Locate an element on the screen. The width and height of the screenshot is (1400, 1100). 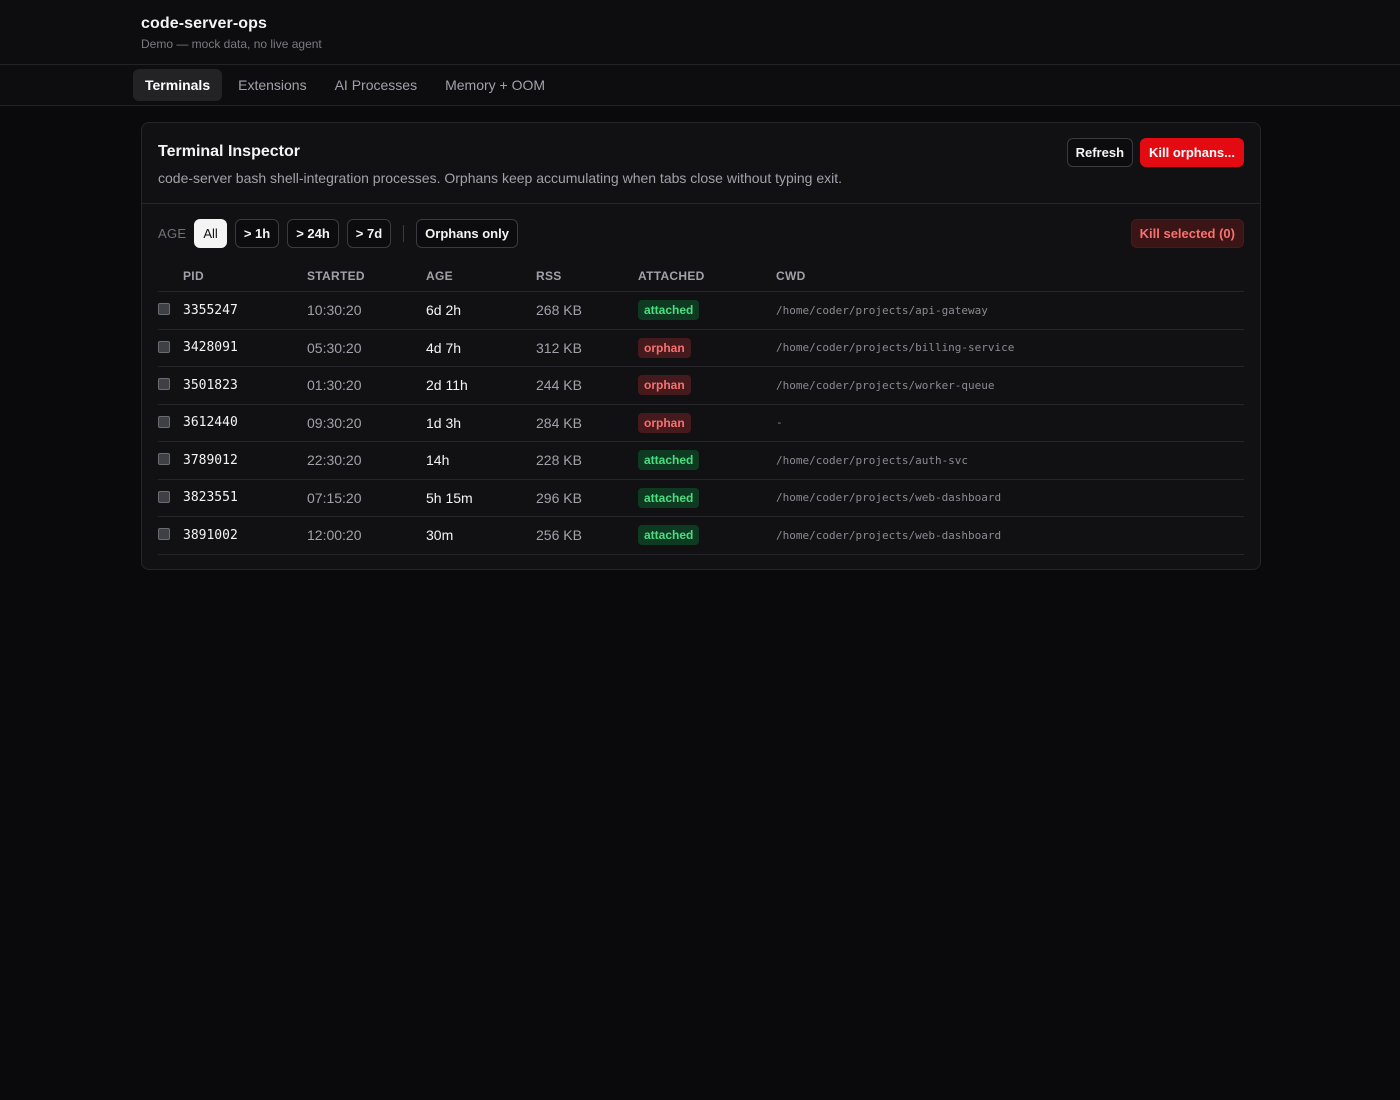
row-started: 22:30:20 is located at coordinates (334, 460).